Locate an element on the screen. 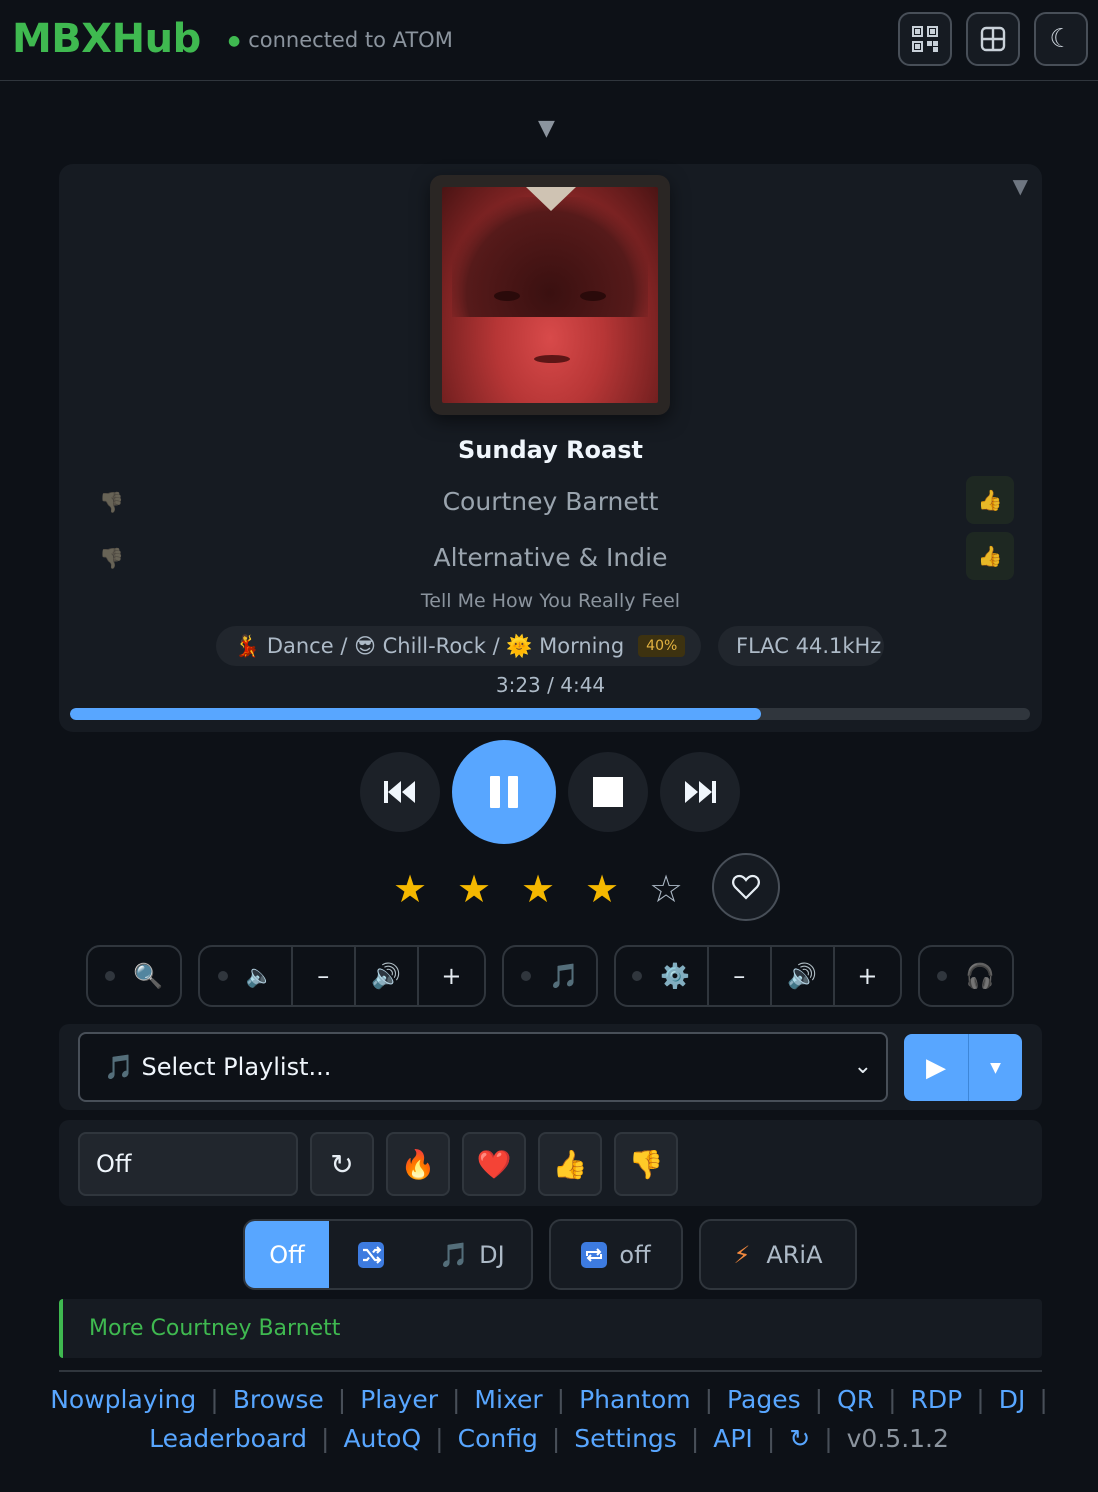  chevron-down-icon: ⌄ is located at coordinates (862, 1066).